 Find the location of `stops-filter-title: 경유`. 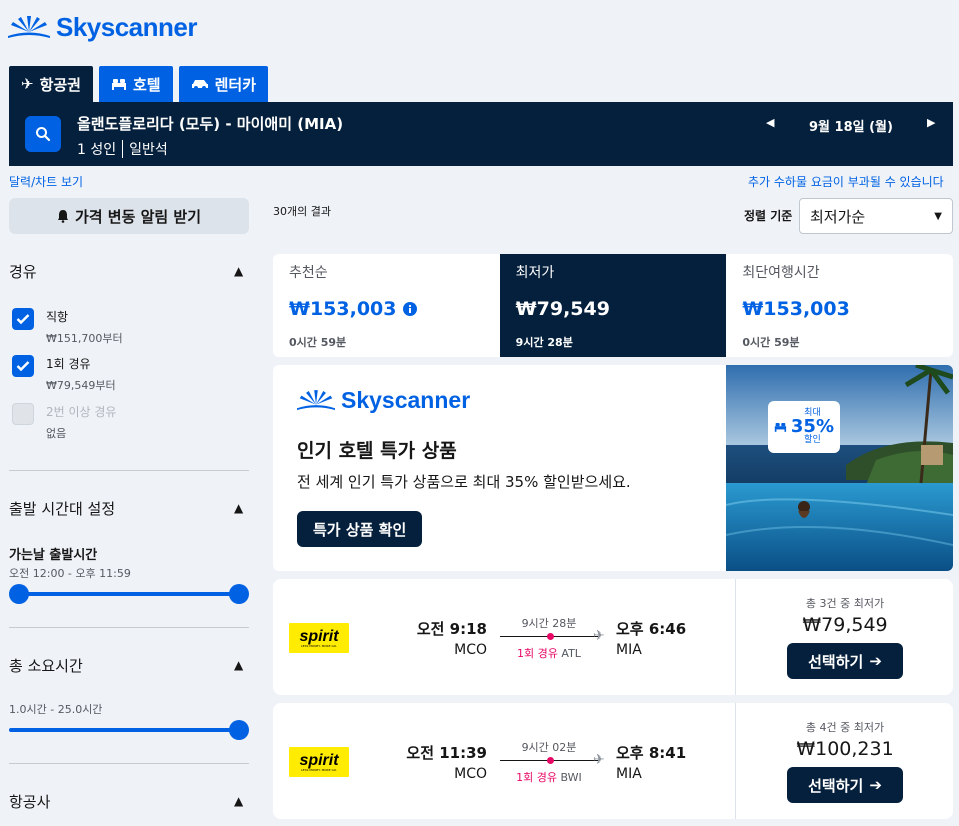

stops-filter-title: 경유 is located at coordinates (23, 271).